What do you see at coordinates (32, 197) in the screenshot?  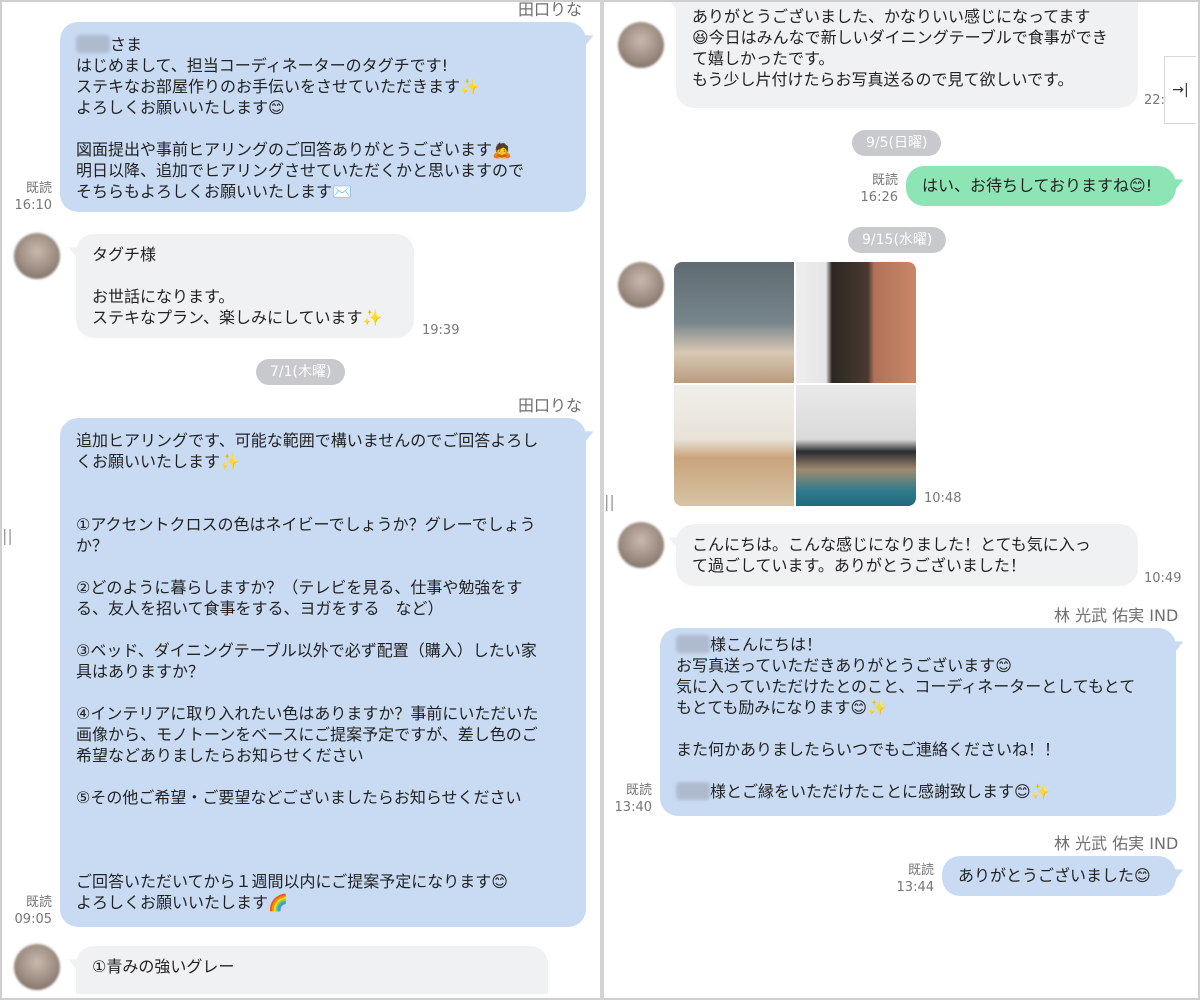 I see `message-meta: 既読 16:10` at bounding box center [32, 197].